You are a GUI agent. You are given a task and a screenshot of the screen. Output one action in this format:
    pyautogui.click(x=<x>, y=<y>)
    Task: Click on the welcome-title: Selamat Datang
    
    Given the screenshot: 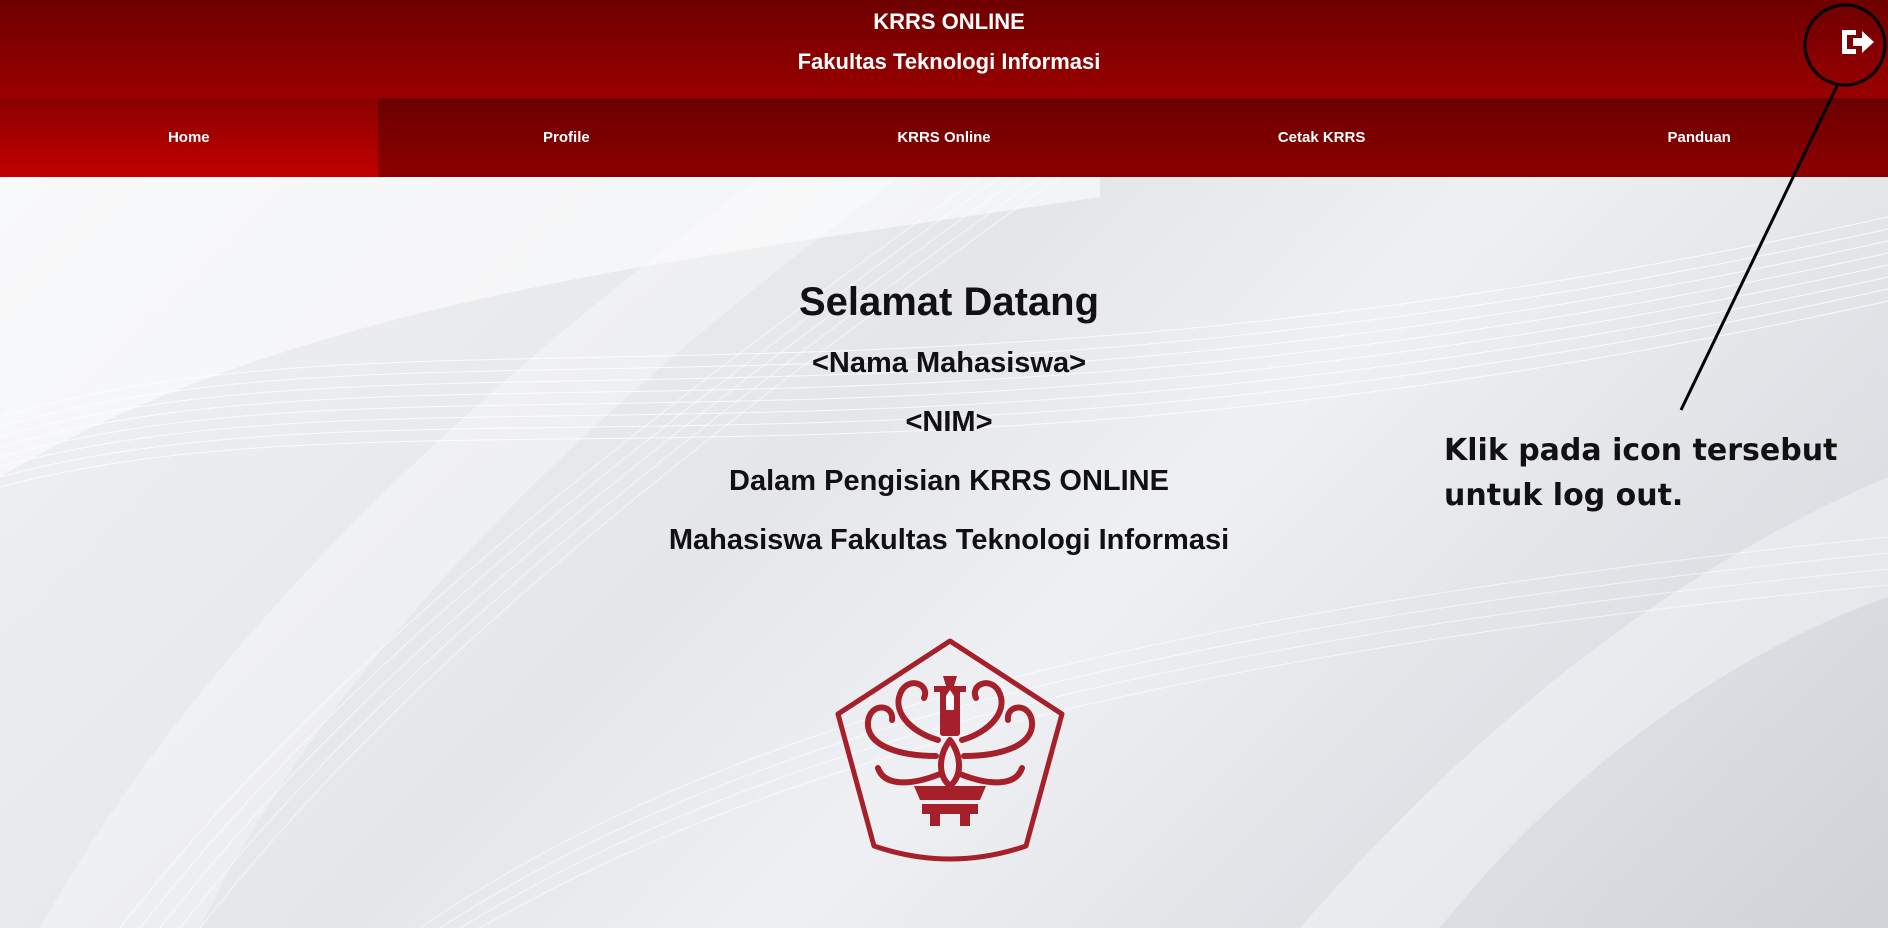 What is the action you would take?
    pyautogui.click(x=949, y=302)
    